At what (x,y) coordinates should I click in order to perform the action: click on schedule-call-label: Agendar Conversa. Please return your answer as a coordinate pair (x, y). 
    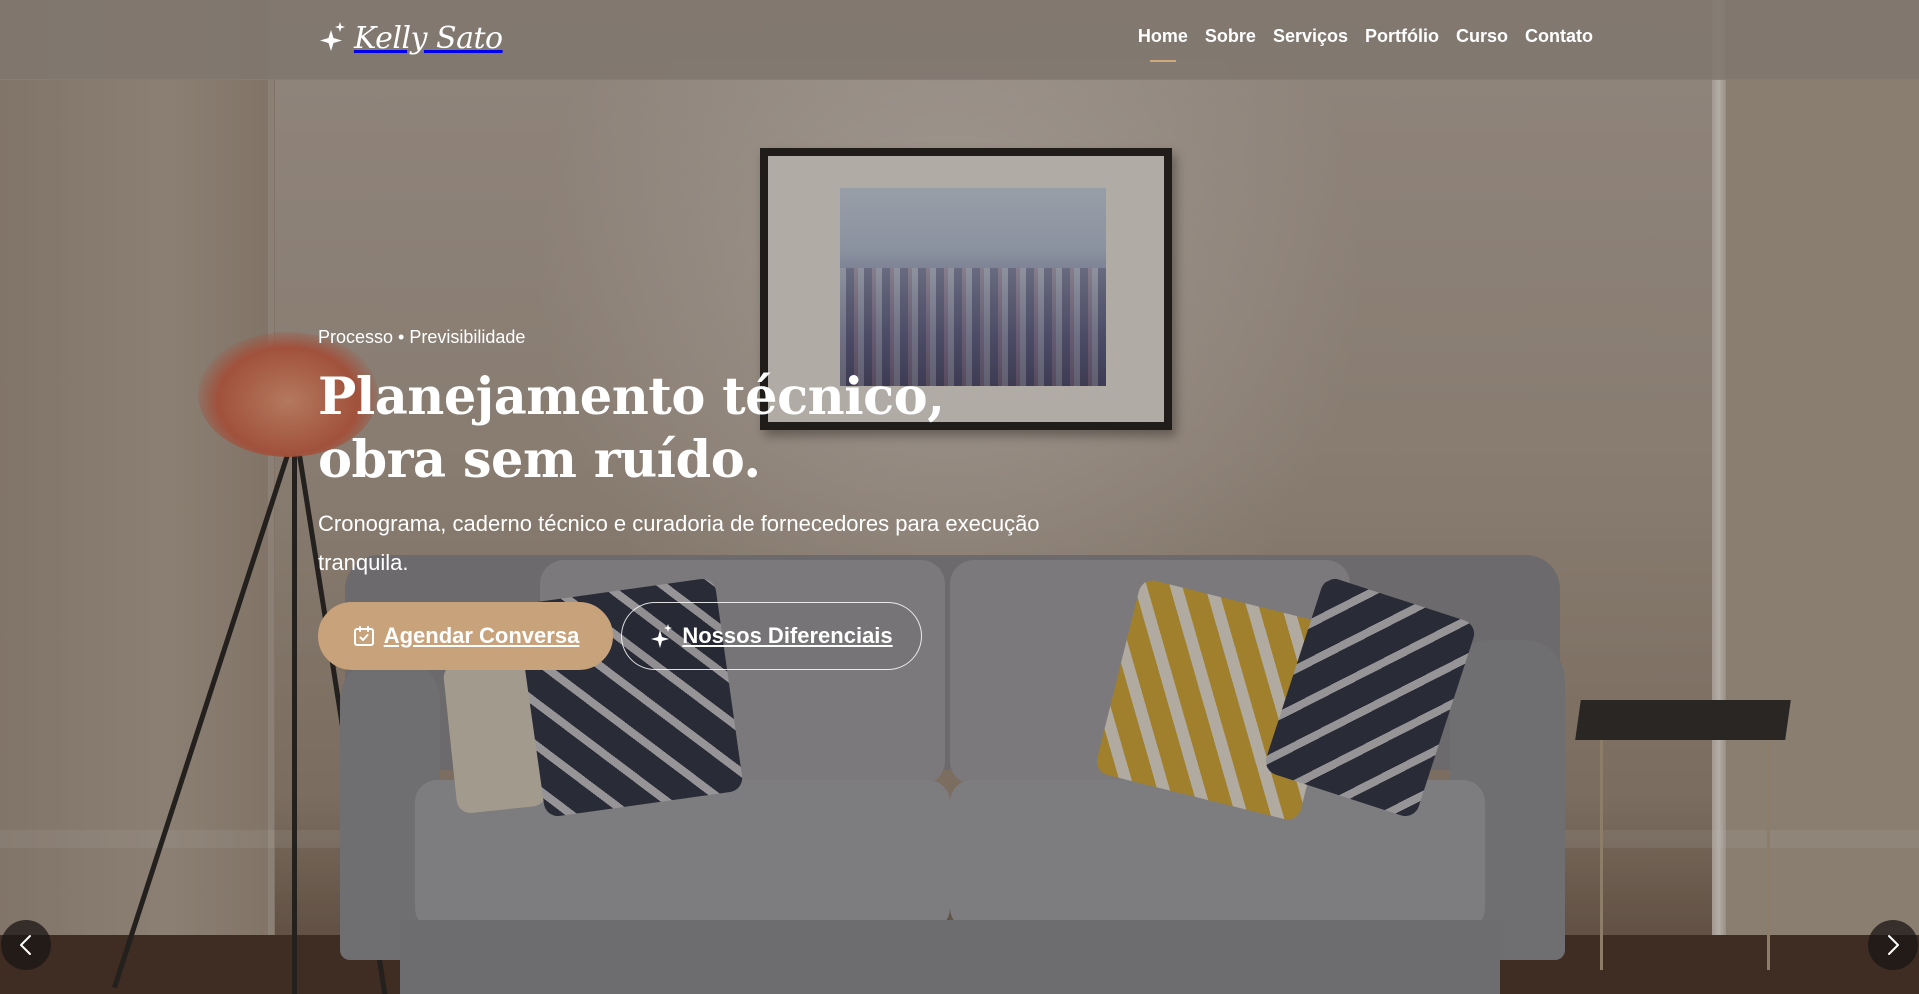
    Looking at the image, I should click on (481, 635).